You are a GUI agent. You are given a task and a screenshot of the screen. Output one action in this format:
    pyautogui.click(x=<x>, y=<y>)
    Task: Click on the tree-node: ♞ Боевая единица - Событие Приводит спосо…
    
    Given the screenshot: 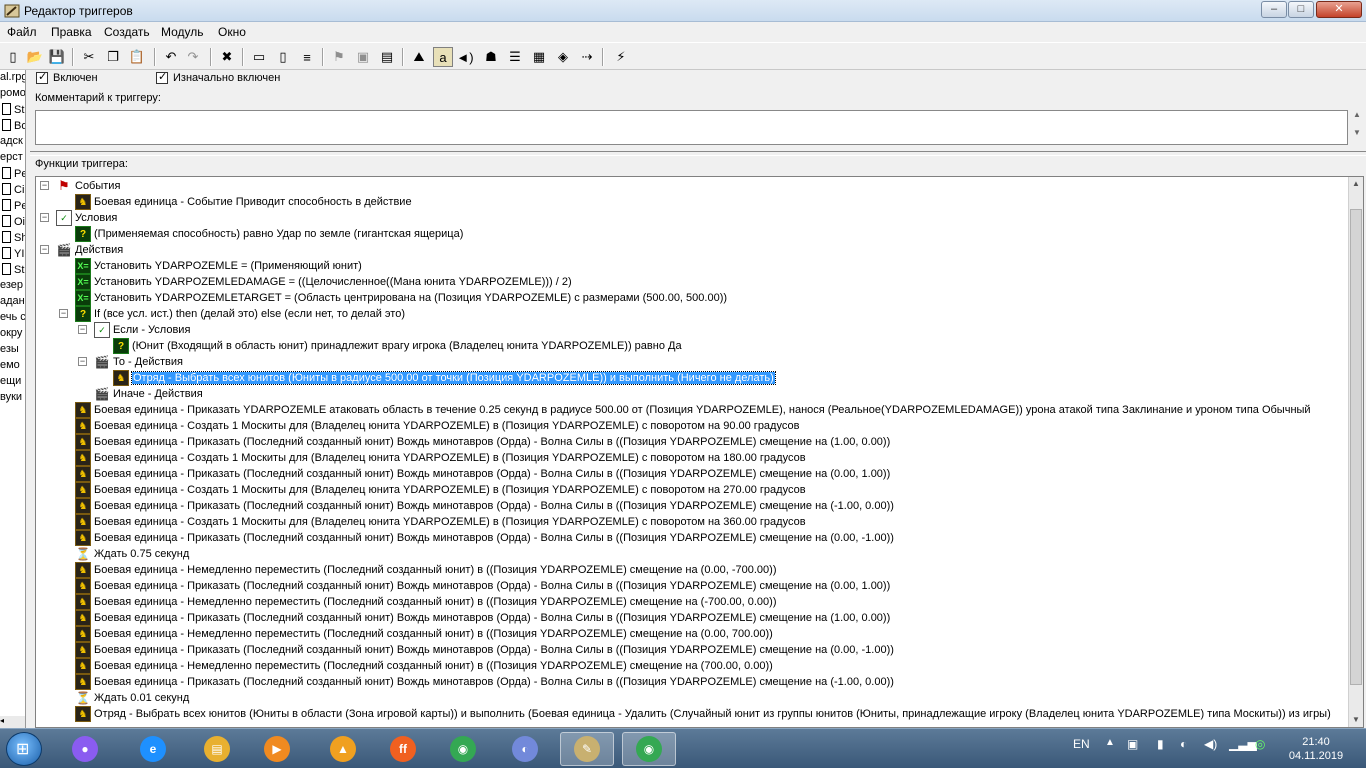 What is the action you would take?
    pyautogui.click(x=243, y=202)
    